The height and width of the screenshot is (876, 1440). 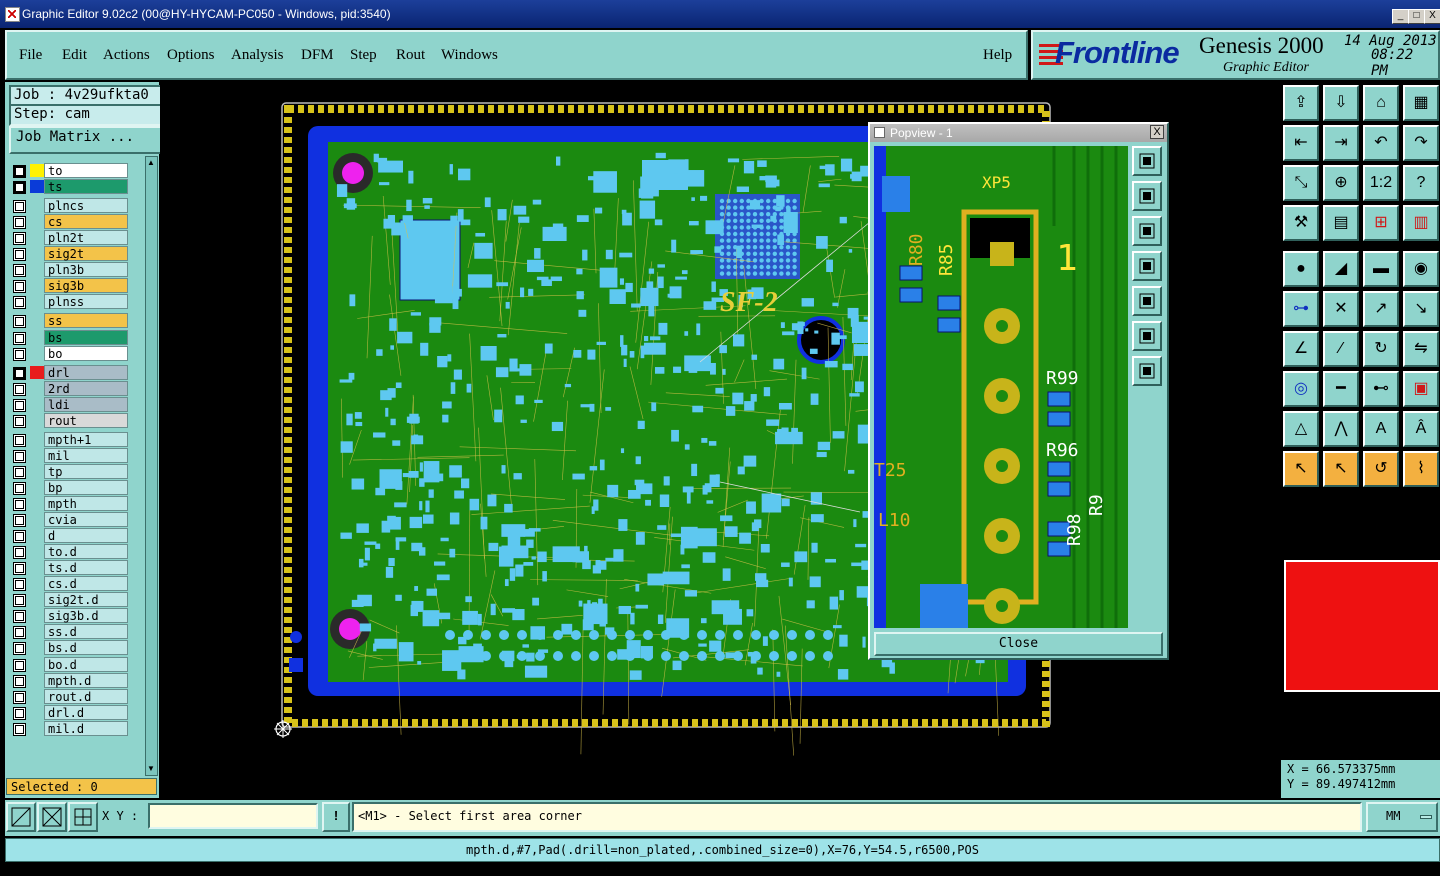 What do you see at coordinates (1341, 349) in the screenshot?
I see `slope-icon: ∕` at bounding box center [1341, 349].